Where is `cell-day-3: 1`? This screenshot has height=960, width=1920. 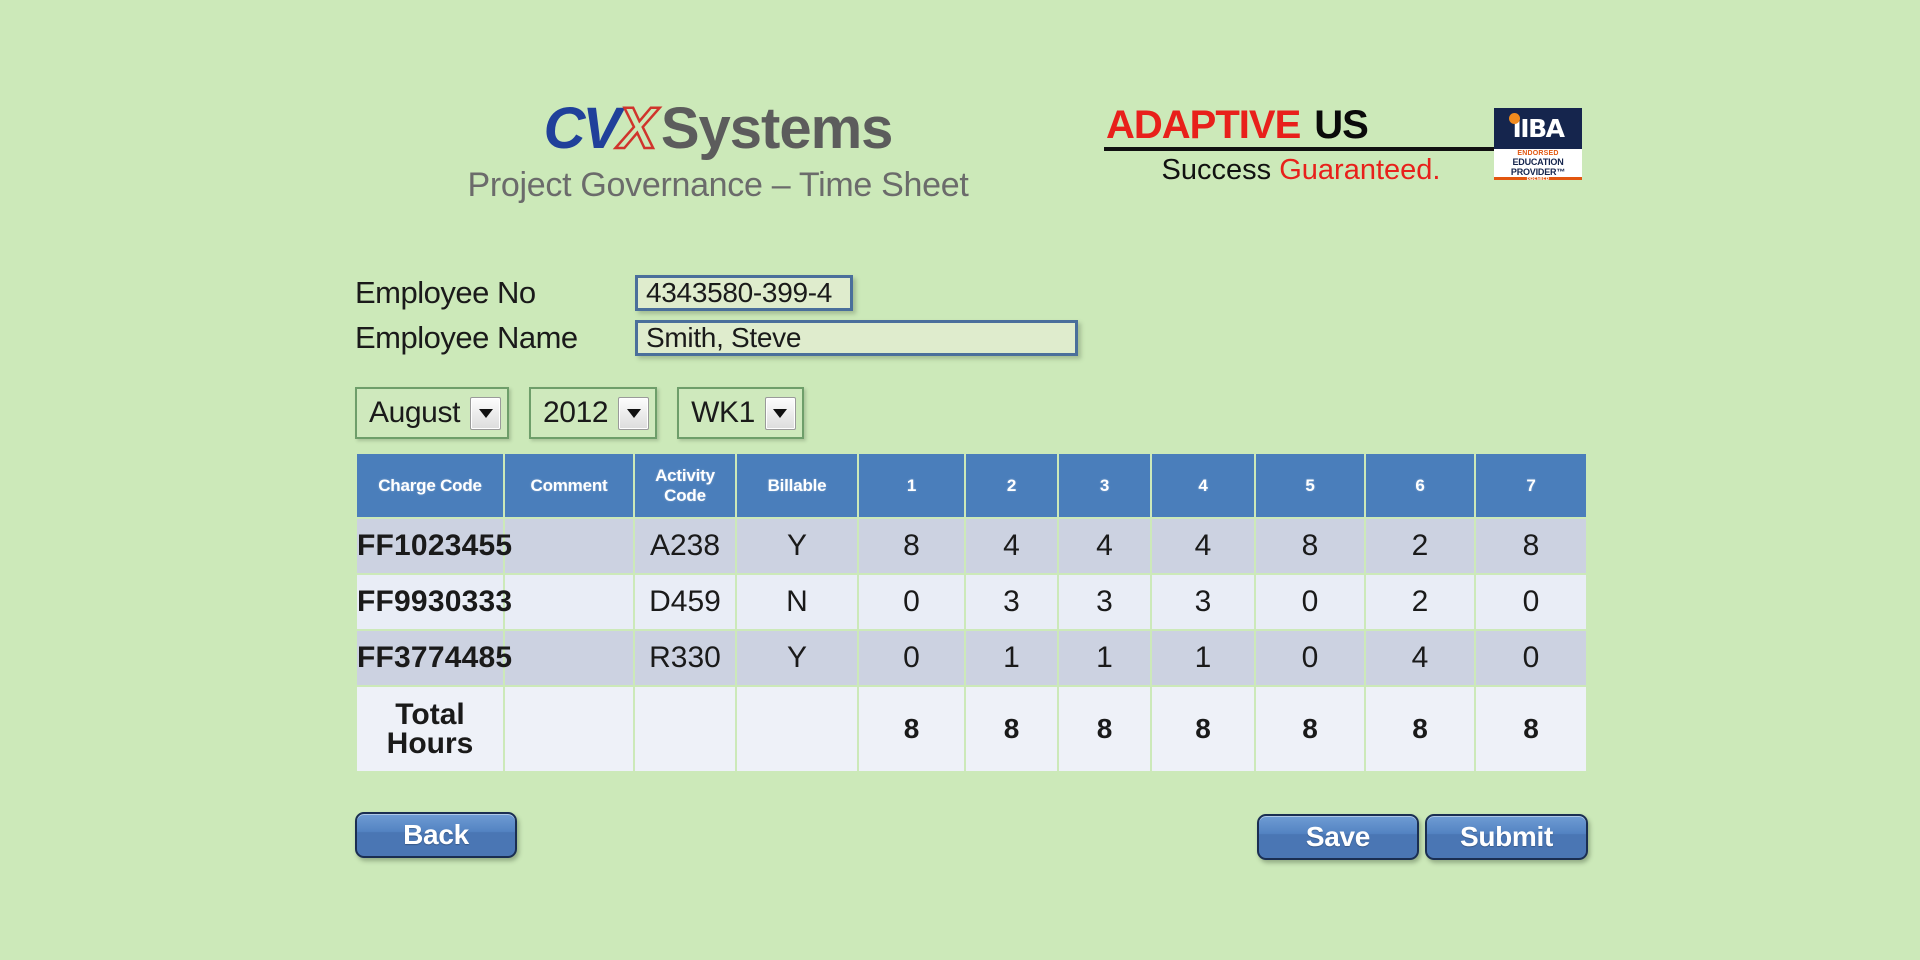 cell-day-3: 1 is located at coordinates (1104, 658).